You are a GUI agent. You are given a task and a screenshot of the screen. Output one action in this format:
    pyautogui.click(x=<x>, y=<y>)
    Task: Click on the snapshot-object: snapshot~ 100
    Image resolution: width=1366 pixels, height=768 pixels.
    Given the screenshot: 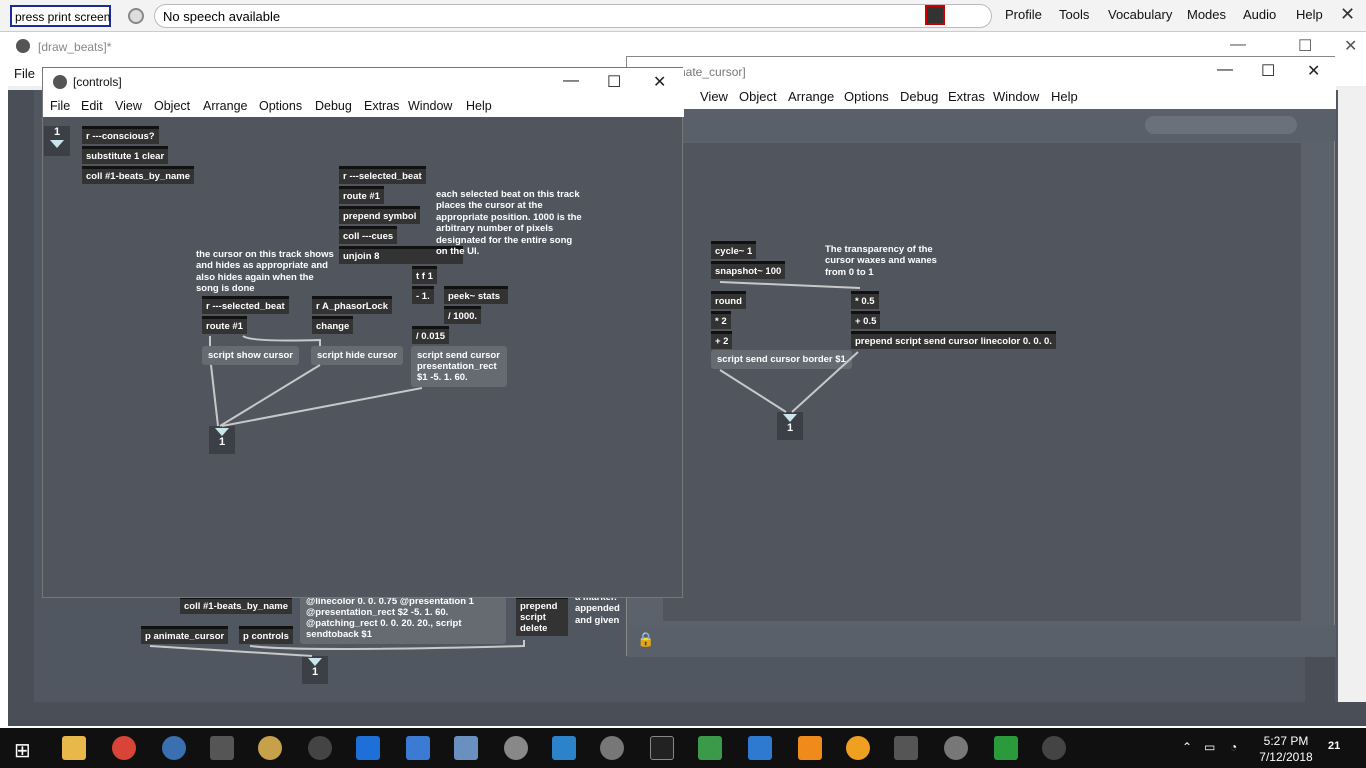 What is the action you would take?
    pyautogui.click(x=748, y=270)
    